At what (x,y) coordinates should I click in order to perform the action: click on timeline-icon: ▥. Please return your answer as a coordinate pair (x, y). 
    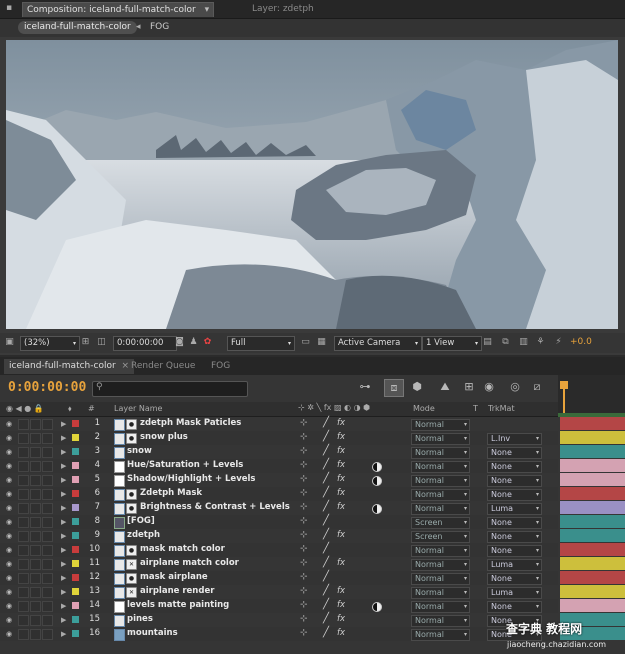
    Looking at the image, I should click on (523, 342).